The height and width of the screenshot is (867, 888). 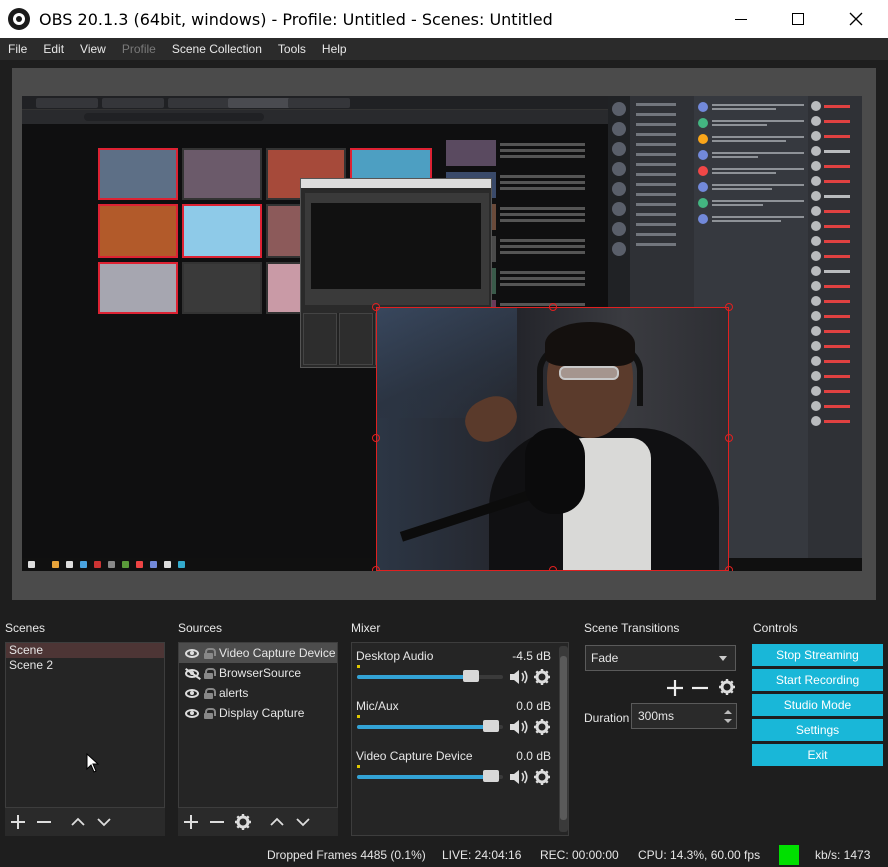 I want to click on scene-item: Scene, so click(x=85, y=650).